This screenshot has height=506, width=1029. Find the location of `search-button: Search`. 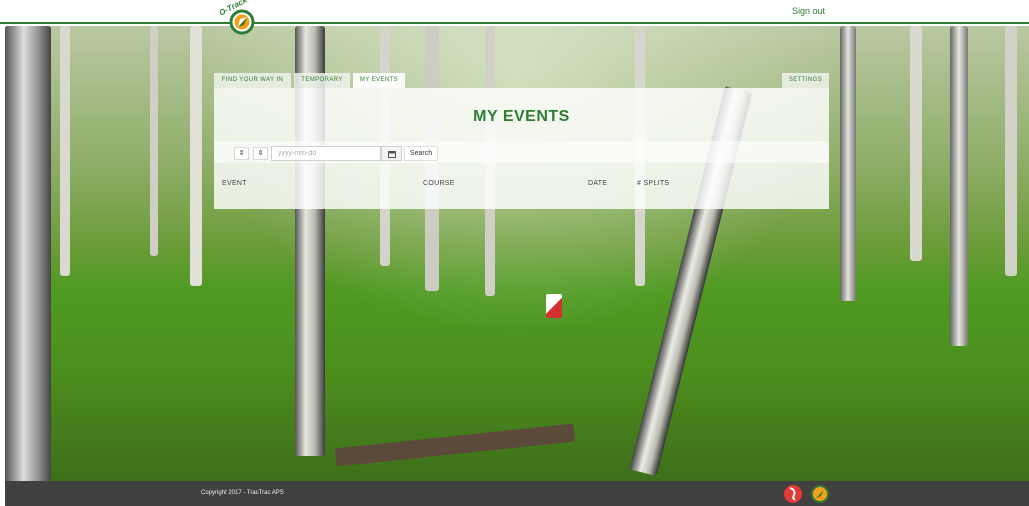

search-button: Search is located at coordinates (421, 153).